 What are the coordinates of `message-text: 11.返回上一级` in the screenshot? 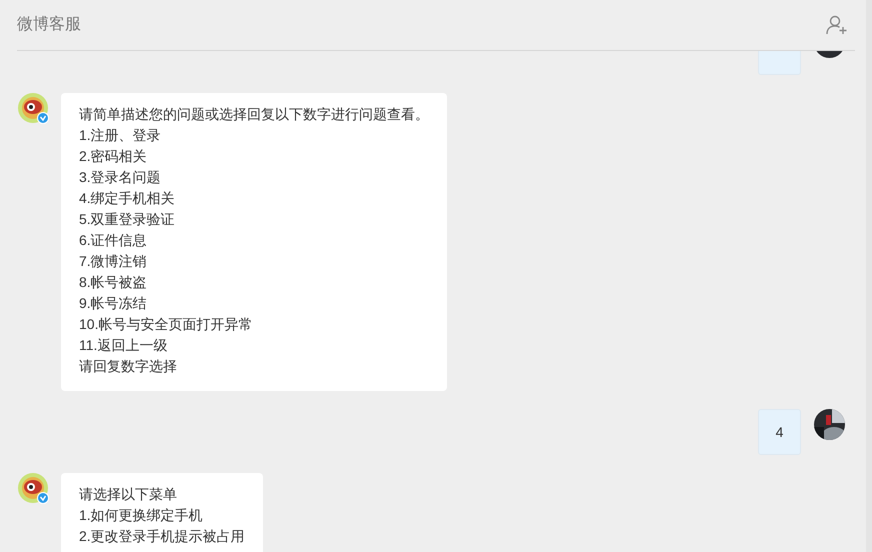 It's located at (123, 345).